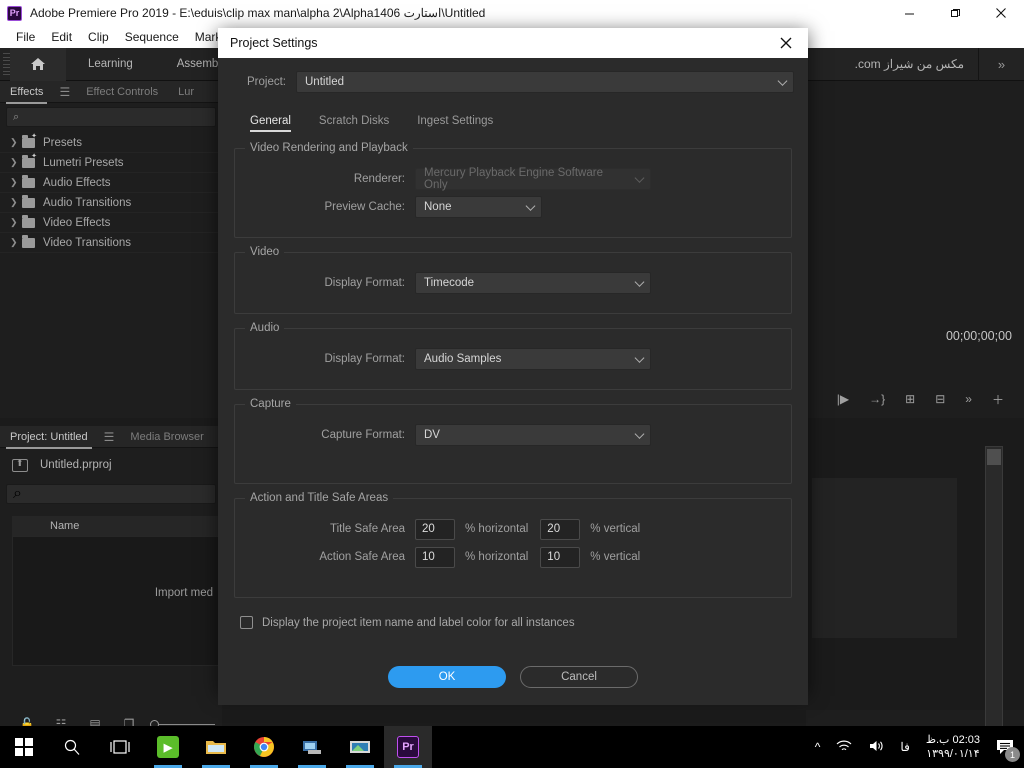 The width and height of the screenshot is (1024, 768). Describe the element at coordinates (312, 747) in the screenshot. I see `app-edius` at that location.